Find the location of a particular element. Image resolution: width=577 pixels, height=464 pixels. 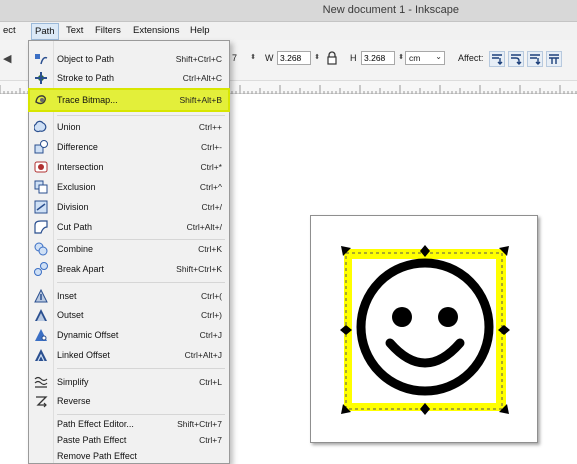

menu-item-trace-bitmap: Trace Bitmap... Shift+Alt+B is located at coordinates (129, 100).